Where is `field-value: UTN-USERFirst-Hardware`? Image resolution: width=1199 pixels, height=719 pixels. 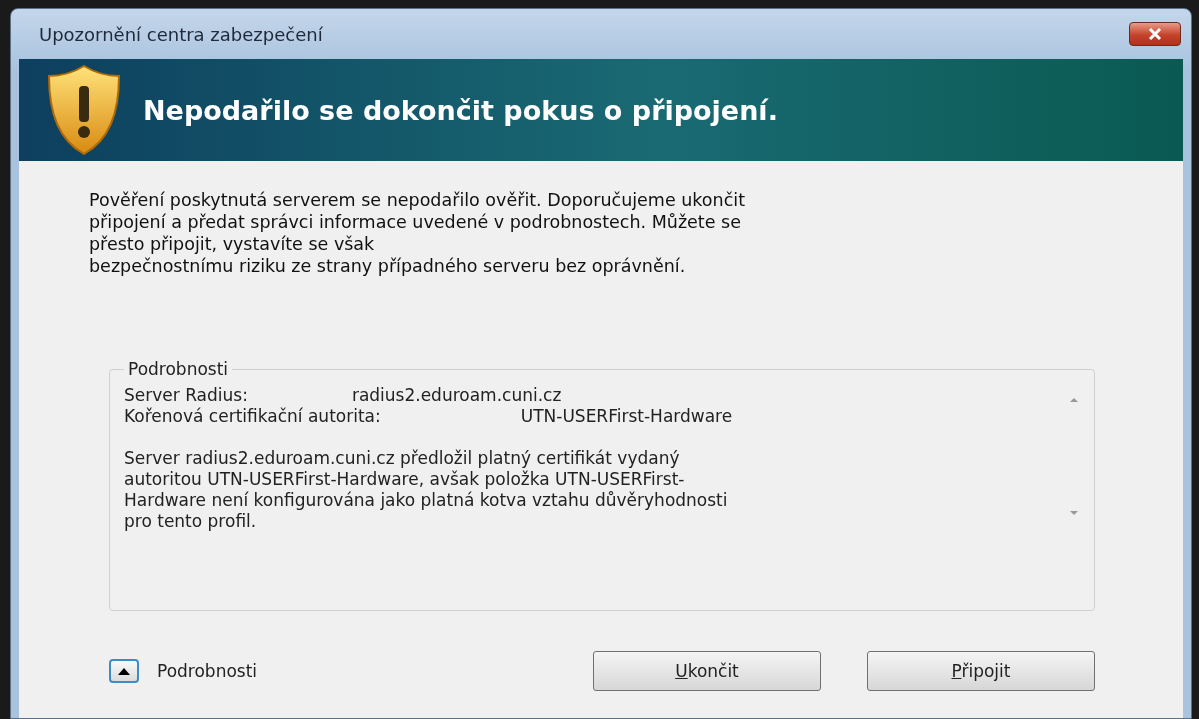
field-value: UTN-USERFirst-Hardware is located at coordinates (626, 416).